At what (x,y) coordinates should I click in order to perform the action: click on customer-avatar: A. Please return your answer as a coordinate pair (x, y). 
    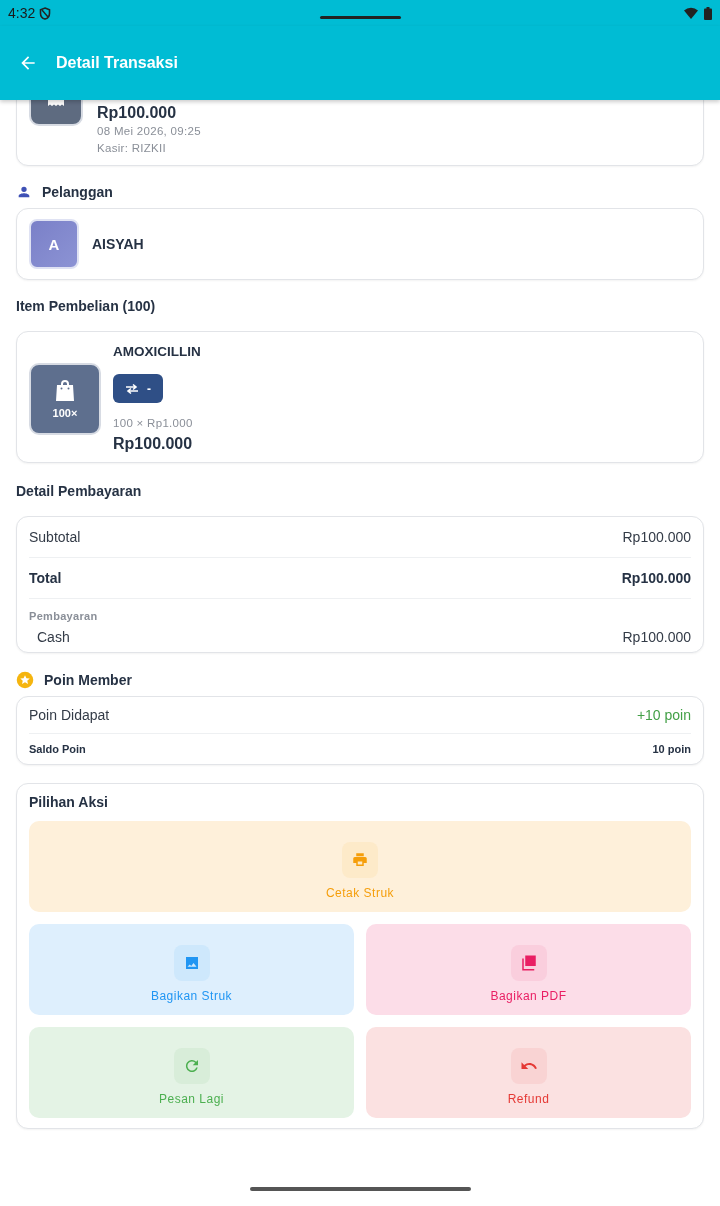
    Looking at the image, I should click on (54, 244).